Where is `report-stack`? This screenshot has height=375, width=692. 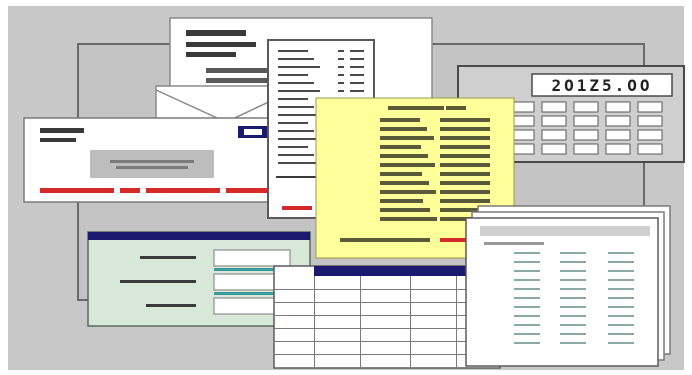
report-stack is located at coordinates (568, 286).